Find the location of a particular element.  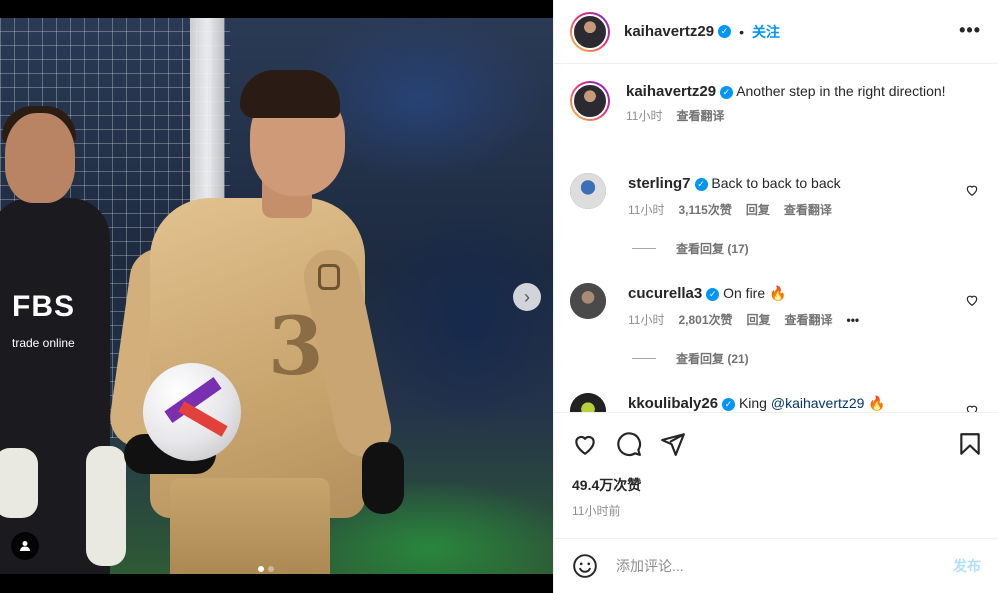

emoji-icon is located at coordinates (585, 566).